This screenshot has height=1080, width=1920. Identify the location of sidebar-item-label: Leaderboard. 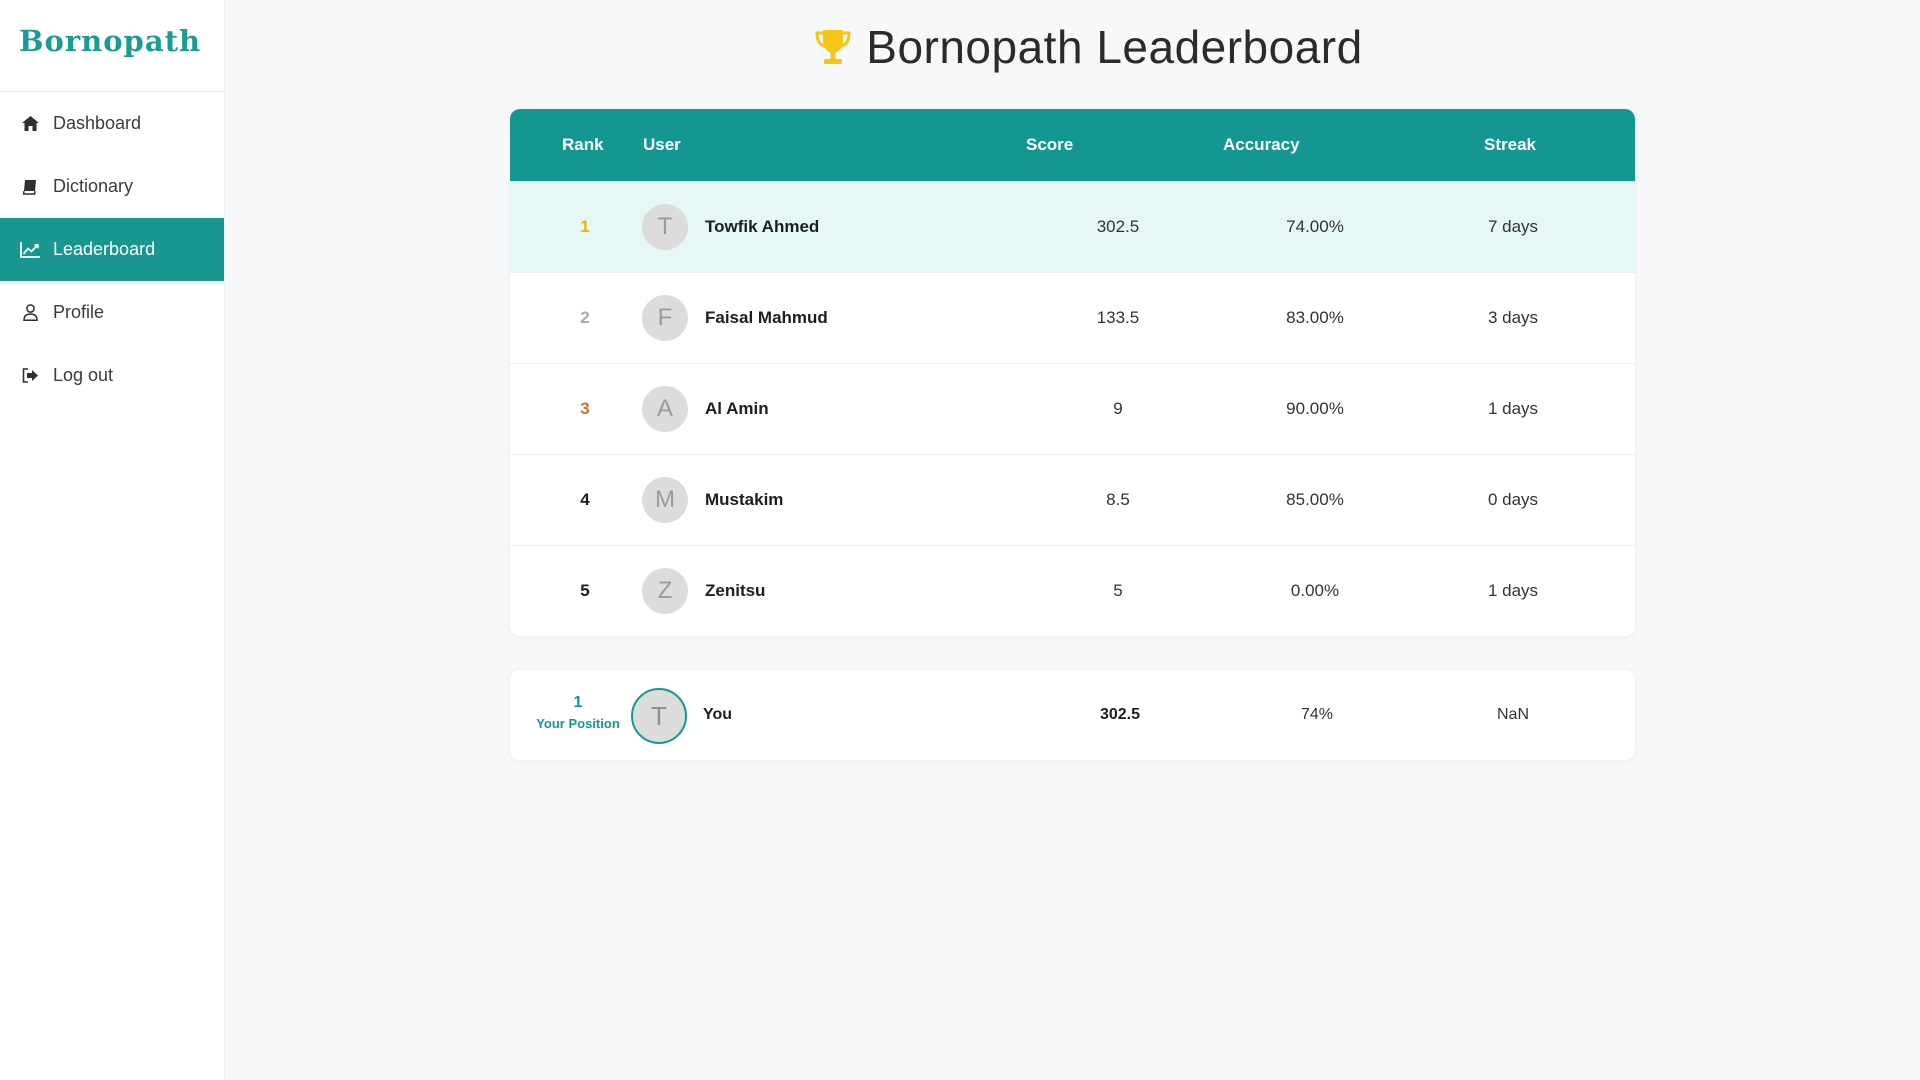
(104, 249).